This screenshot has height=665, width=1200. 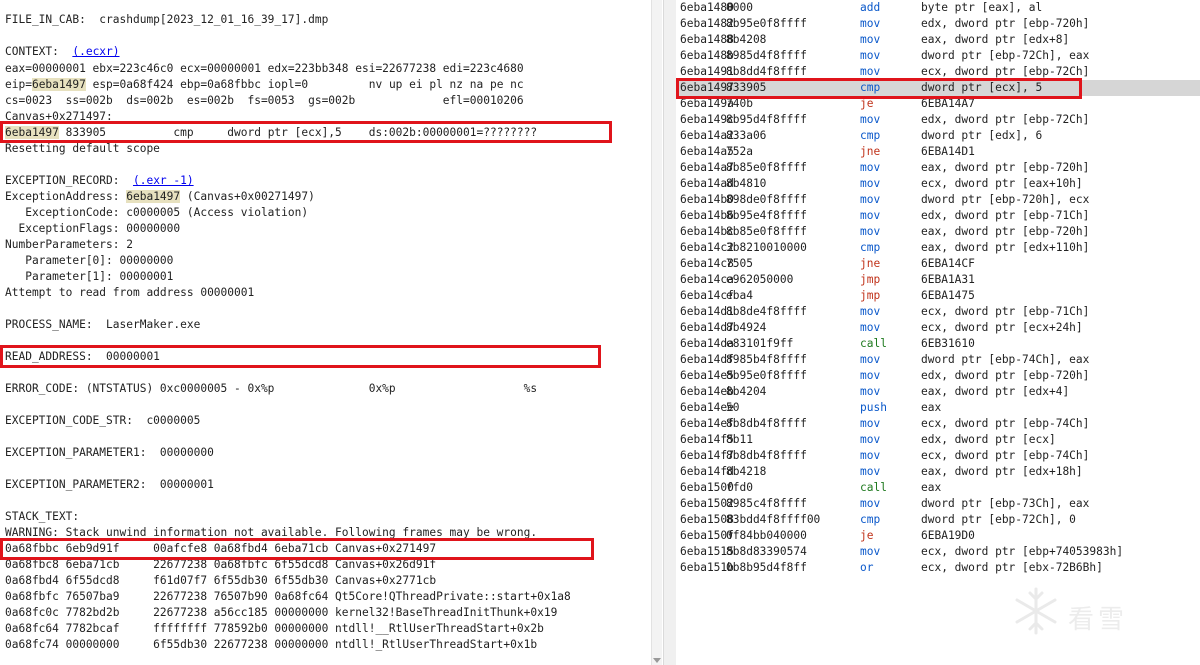 I want to click on pane-divider, so click(x=670, y=332).